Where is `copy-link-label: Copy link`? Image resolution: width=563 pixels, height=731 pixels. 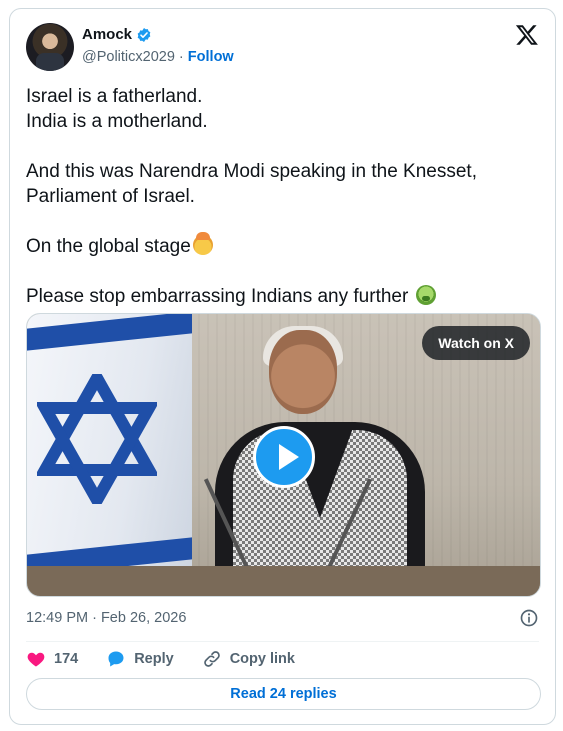
copy-link-label: Copy link is located at coordinates (262, 659).